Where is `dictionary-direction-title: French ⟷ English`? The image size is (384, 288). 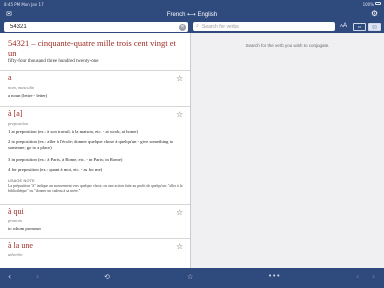 dictionary-direction-title: French ⟷ English is located at coordinates (192, 14).